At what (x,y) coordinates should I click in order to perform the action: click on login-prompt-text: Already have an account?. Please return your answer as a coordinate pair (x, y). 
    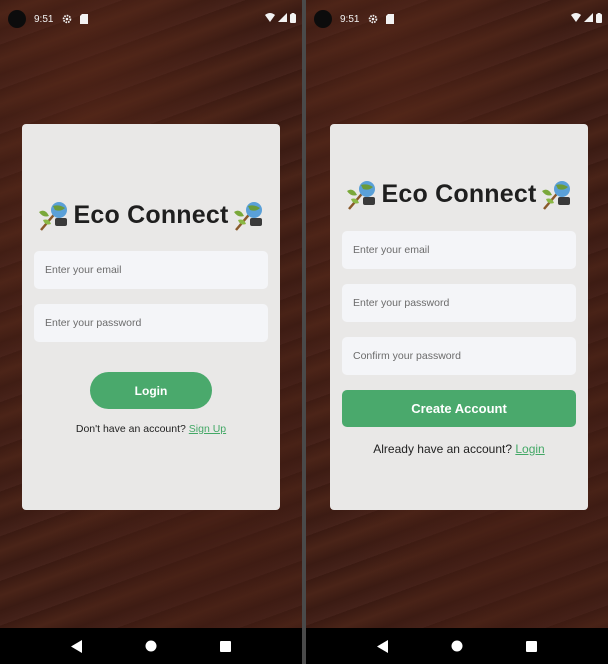
    Looking at the image, I should click on (443, 449).